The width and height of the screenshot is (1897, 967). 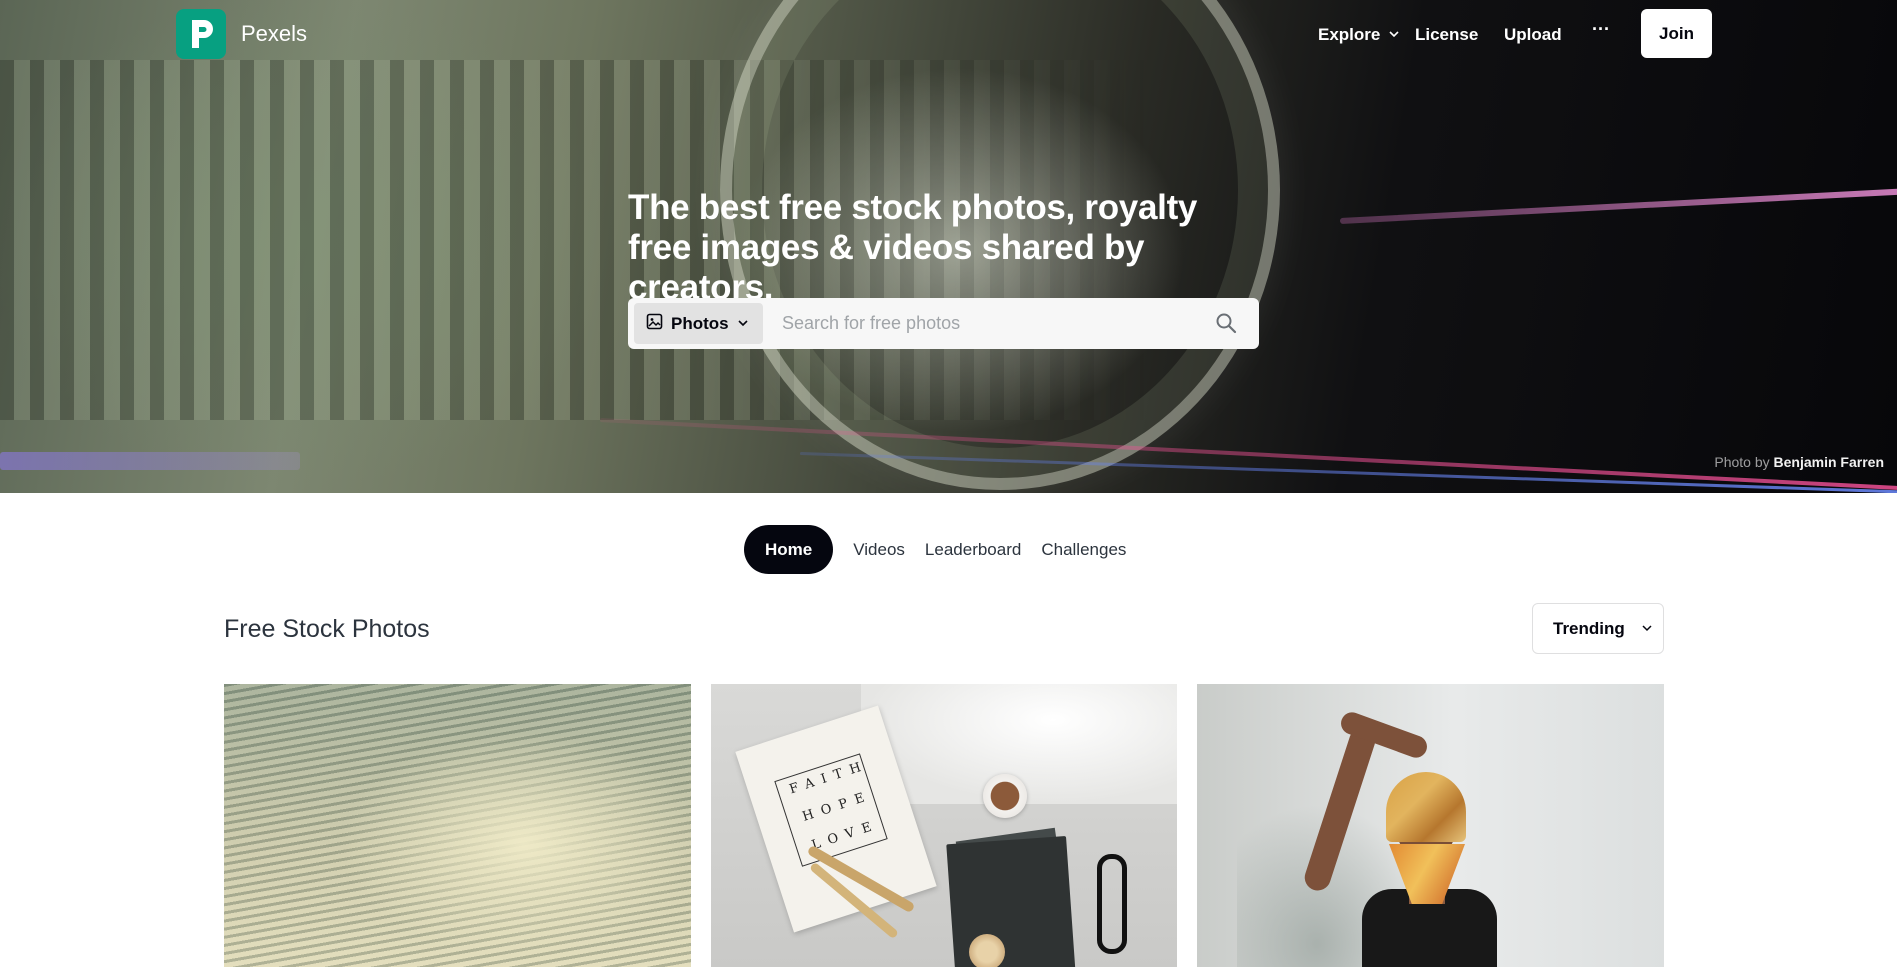 I want to click on search-type-label: Photos, so click(x=700, y=323).